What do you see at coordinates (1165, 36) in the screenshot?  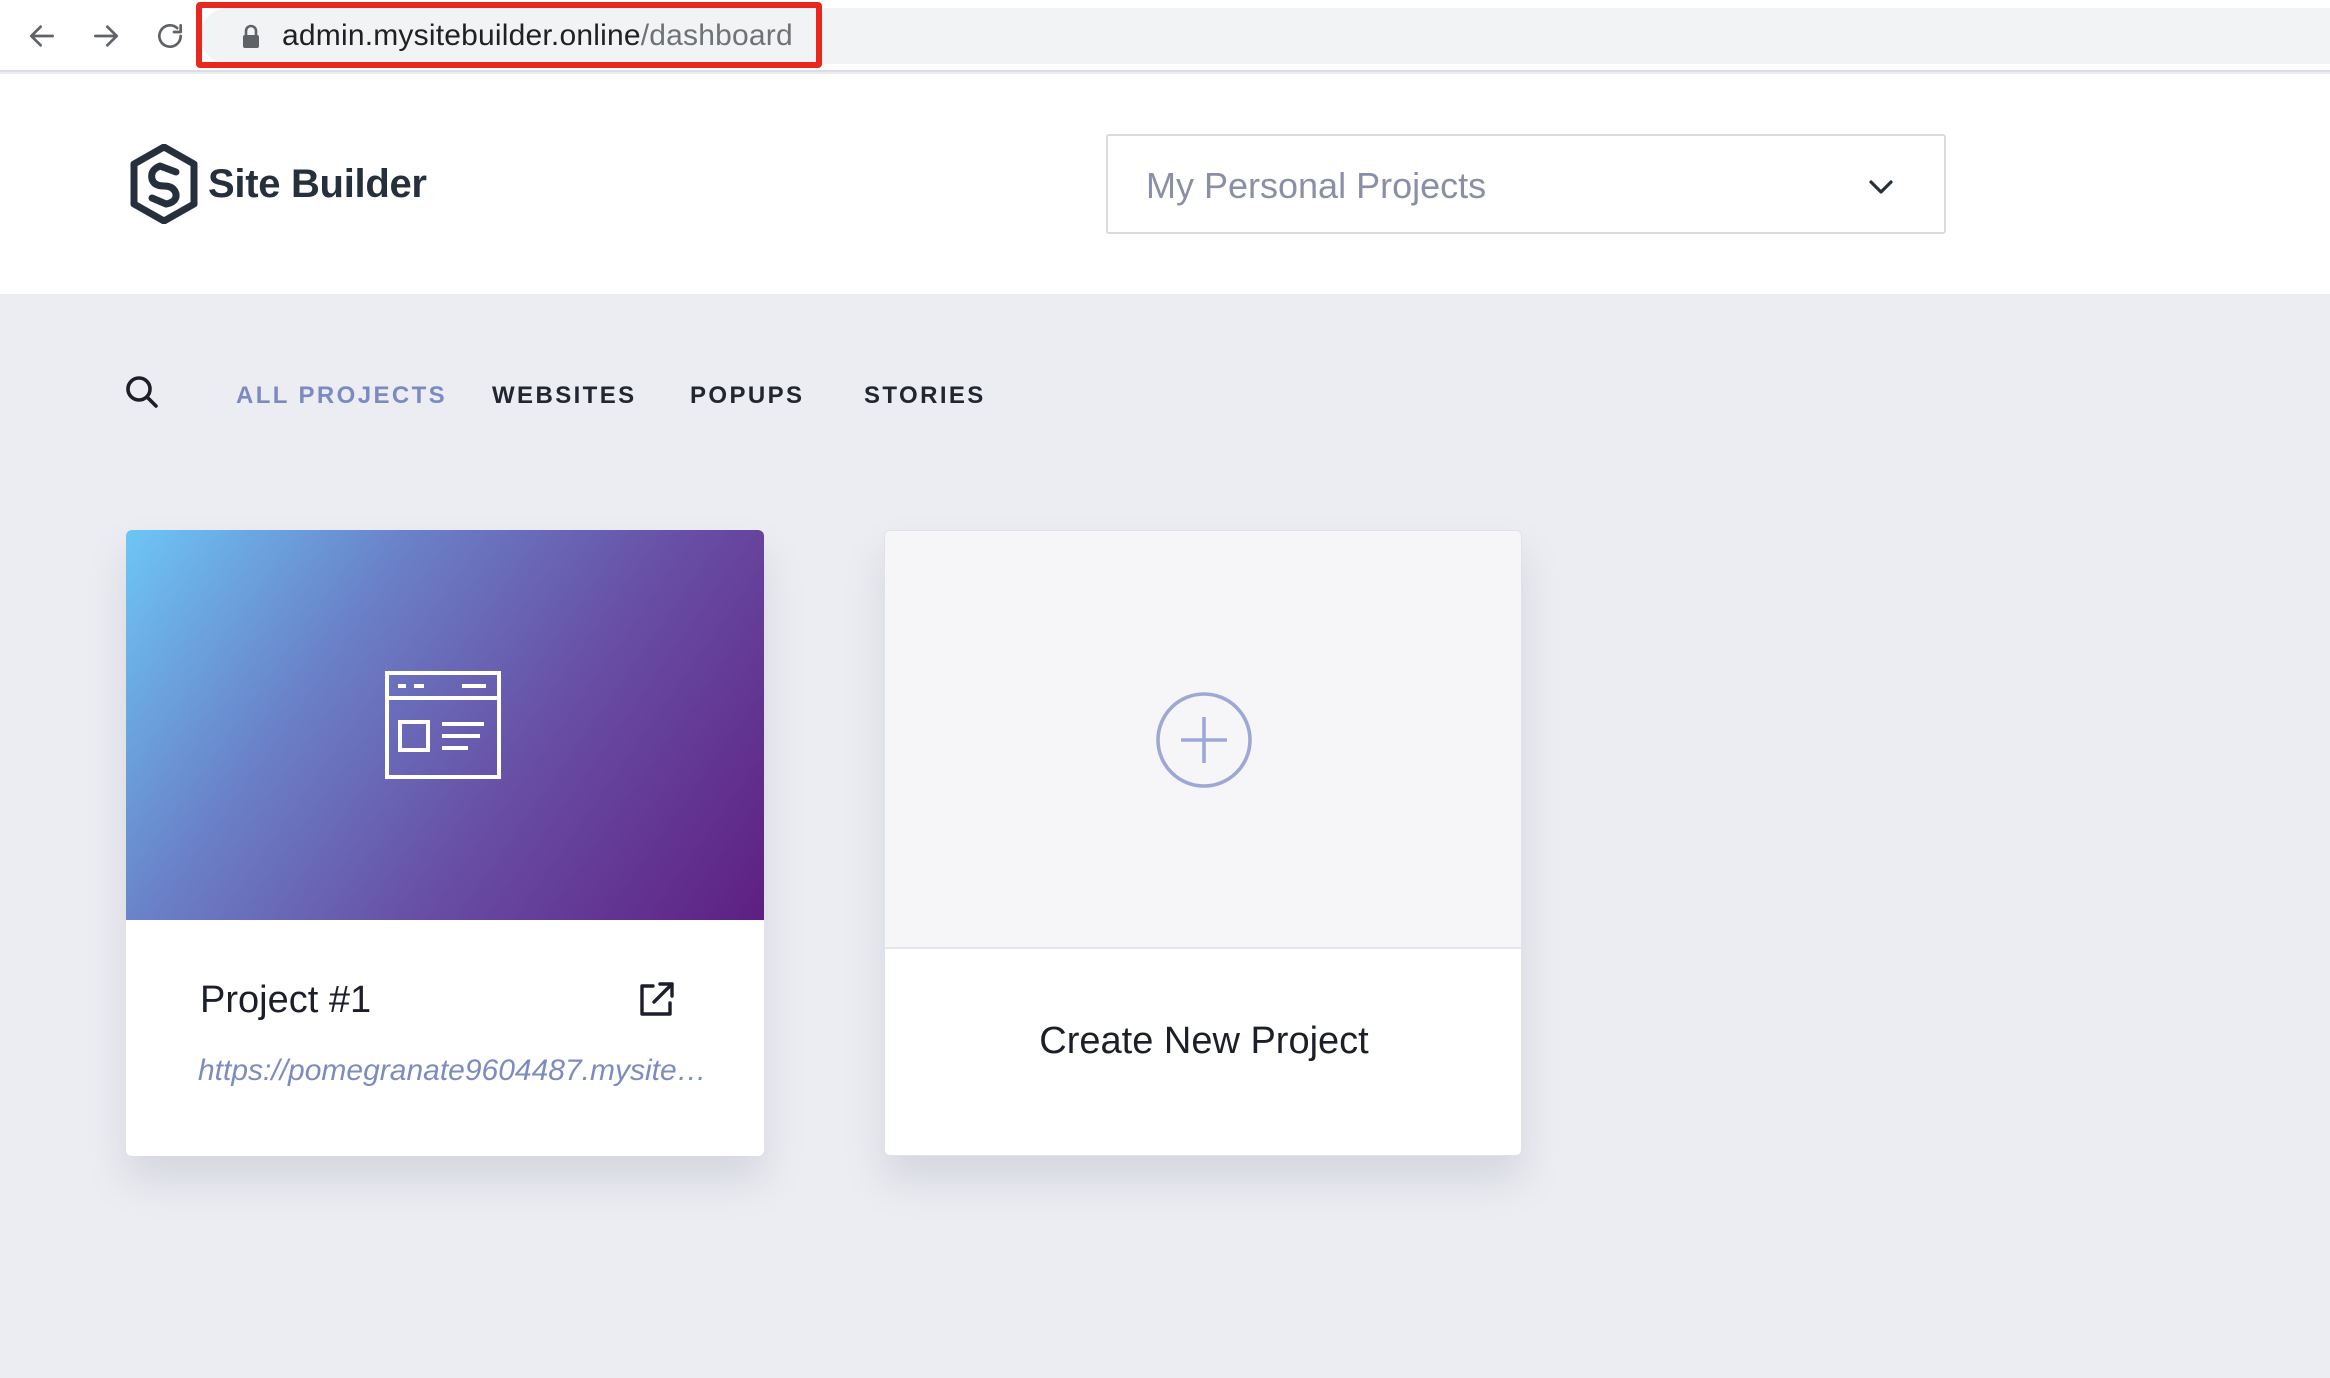 I see `browser-toolbar: admin.mysitebuilder.online/dashboard` at bounding box center [1165, 36].